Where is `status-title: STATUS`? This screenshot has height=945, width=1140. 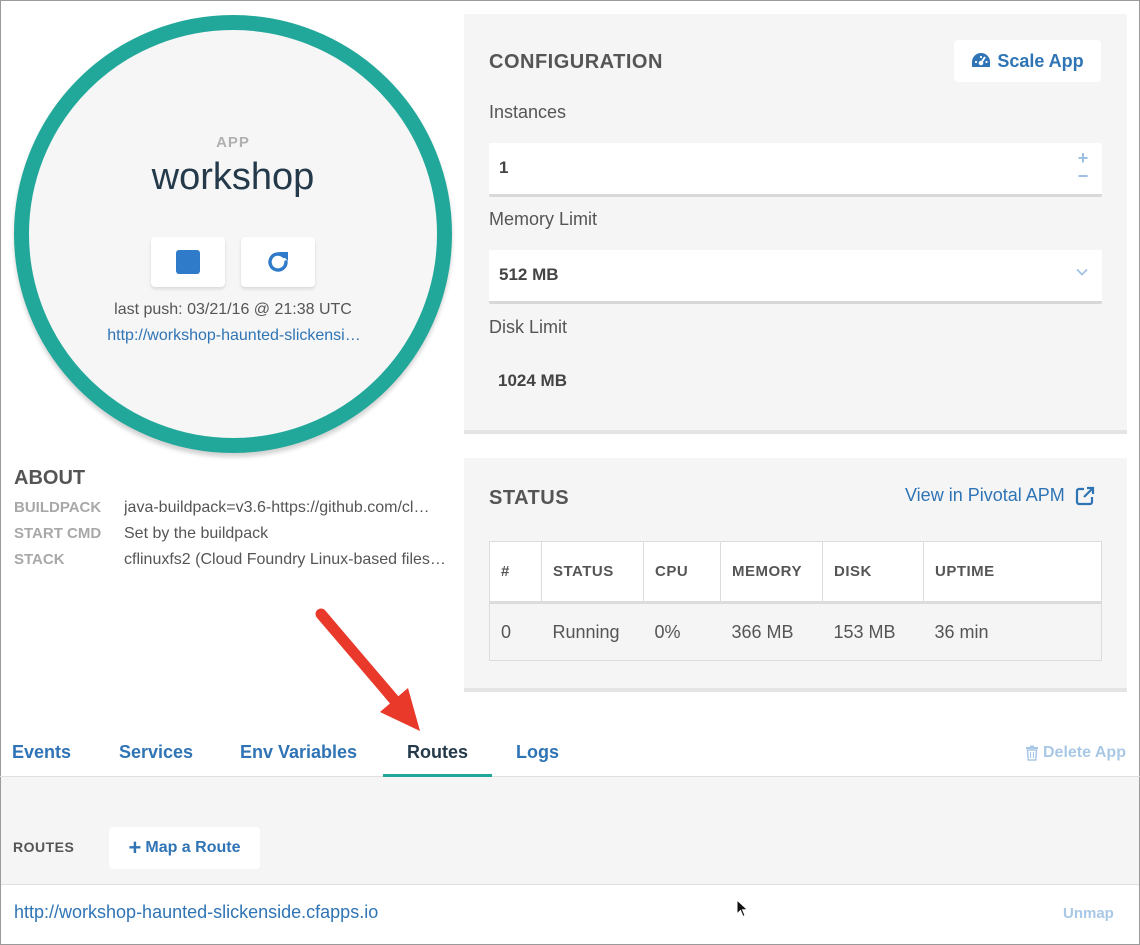
status-title: STATUS is located at coordinates (529, 498).